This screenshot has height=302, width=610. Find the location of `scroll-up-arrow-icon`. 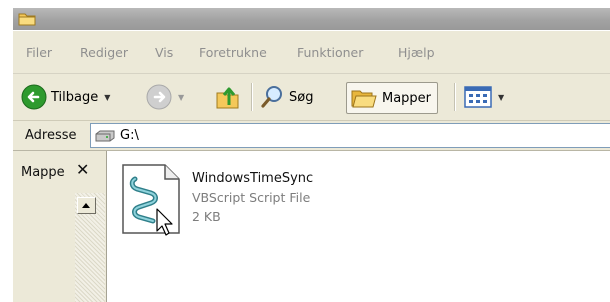

scroll-up-arrow-icon is located at coordinates (86, 205).